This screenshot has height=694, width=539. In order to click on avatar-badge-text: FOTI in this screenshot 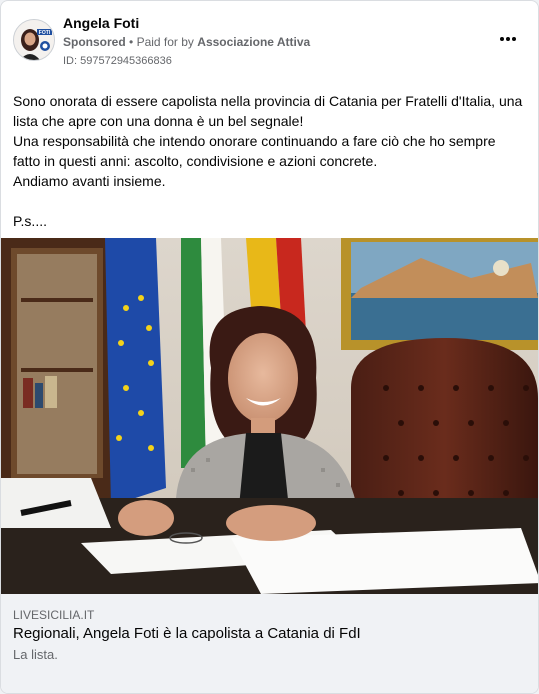, I will do `click(45, 33)`.